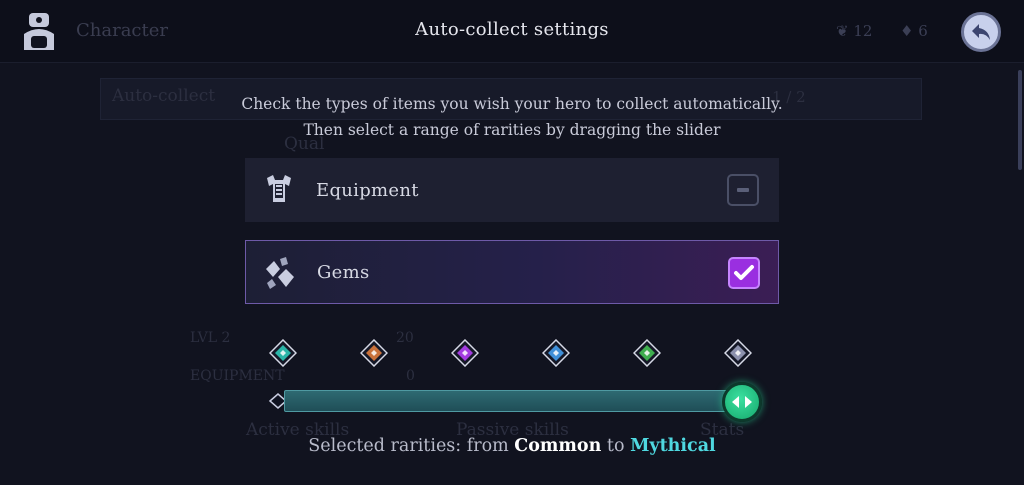  I want to click on selected-prefix: Selected rarities: from, so click(408, 446).